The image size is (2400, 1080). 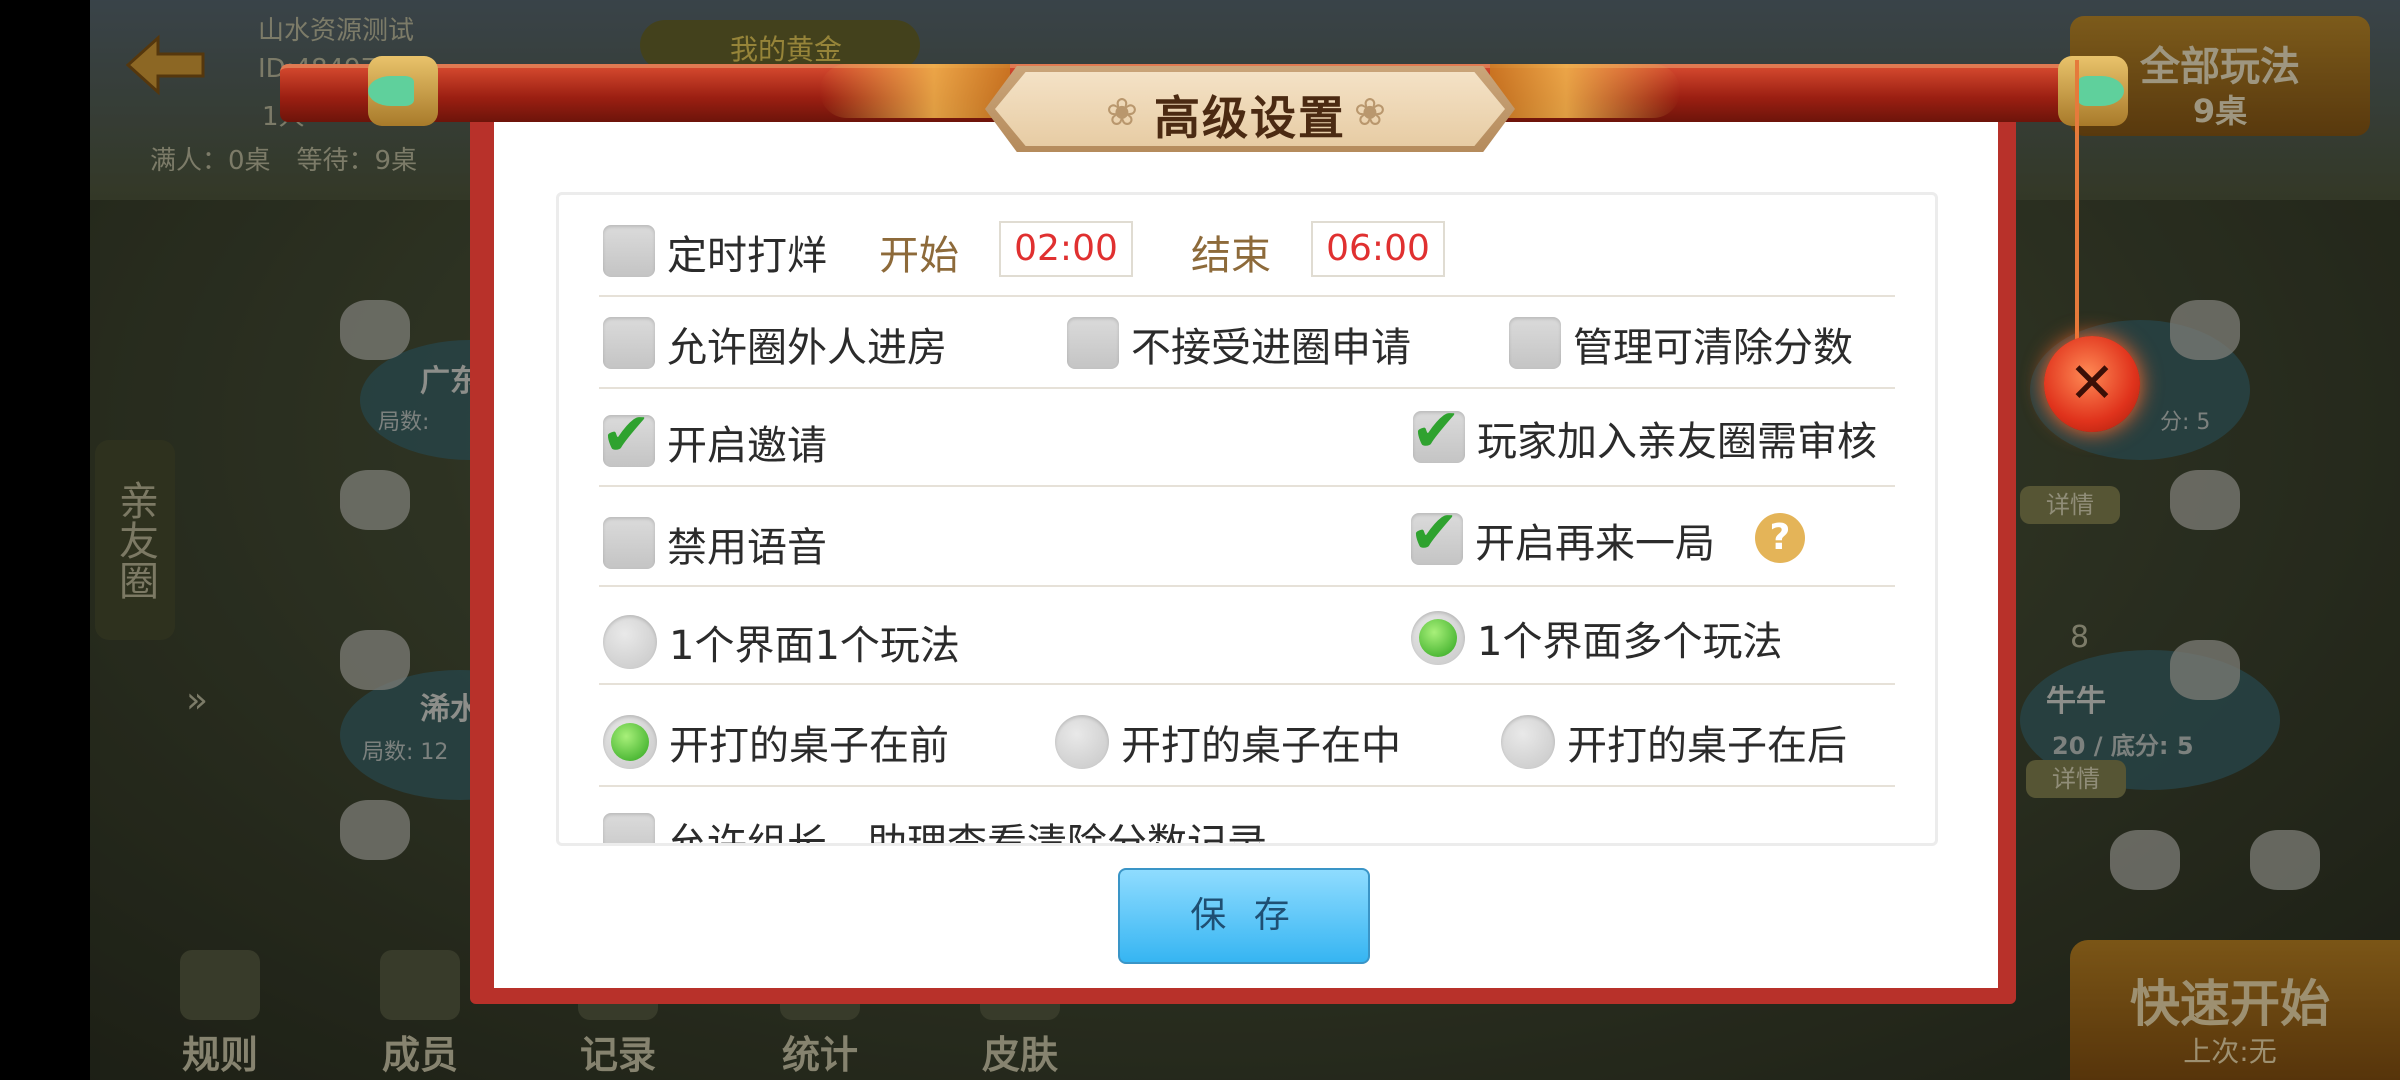 What do you see at coordinates (1595, 544) in the screenshot?
I see `play-again-label: 开启再来一局` at bounding box center [1595, 544].